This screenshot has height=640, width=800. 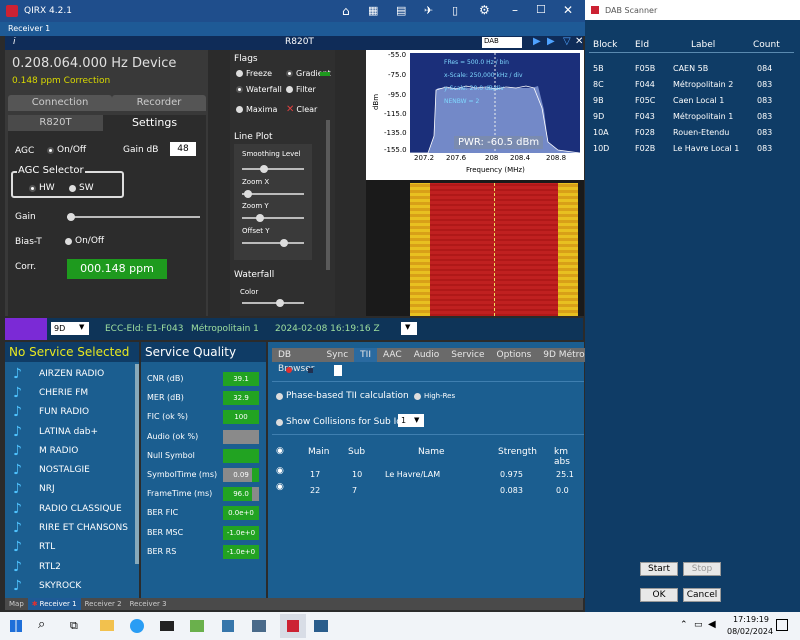 I want to click on zoomx-knob, so click(x=248, y=194).